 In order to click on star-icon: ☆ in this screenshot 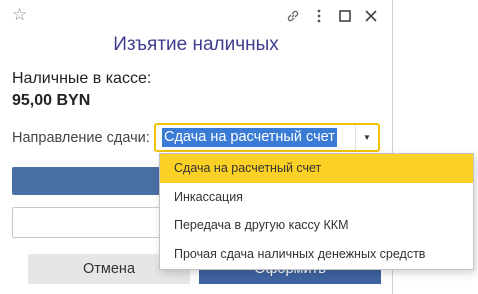, I will do `click(19, 15)`.